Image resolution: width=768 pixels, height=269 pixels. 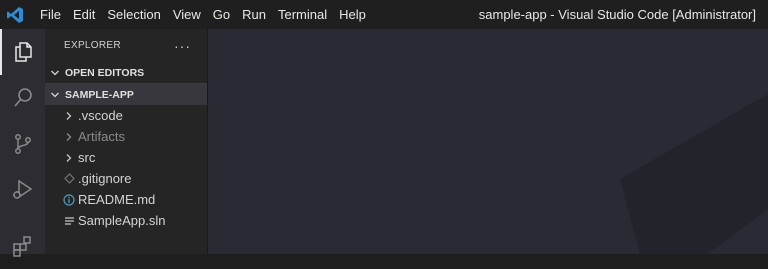 I want to click on project-section: SAMPLE-APP, so click(x=126, y=94).